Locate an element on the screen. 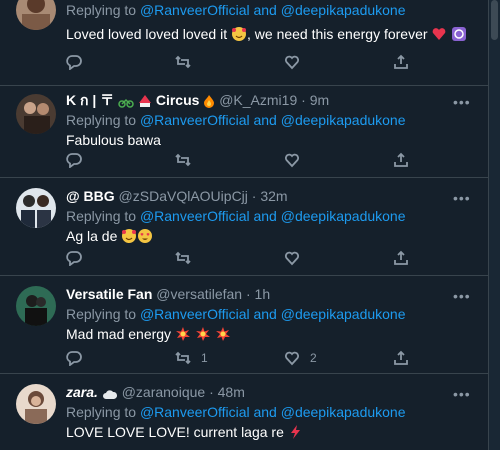 The image size is (500, 450). scrollbar is located at coordinates (494, 225).